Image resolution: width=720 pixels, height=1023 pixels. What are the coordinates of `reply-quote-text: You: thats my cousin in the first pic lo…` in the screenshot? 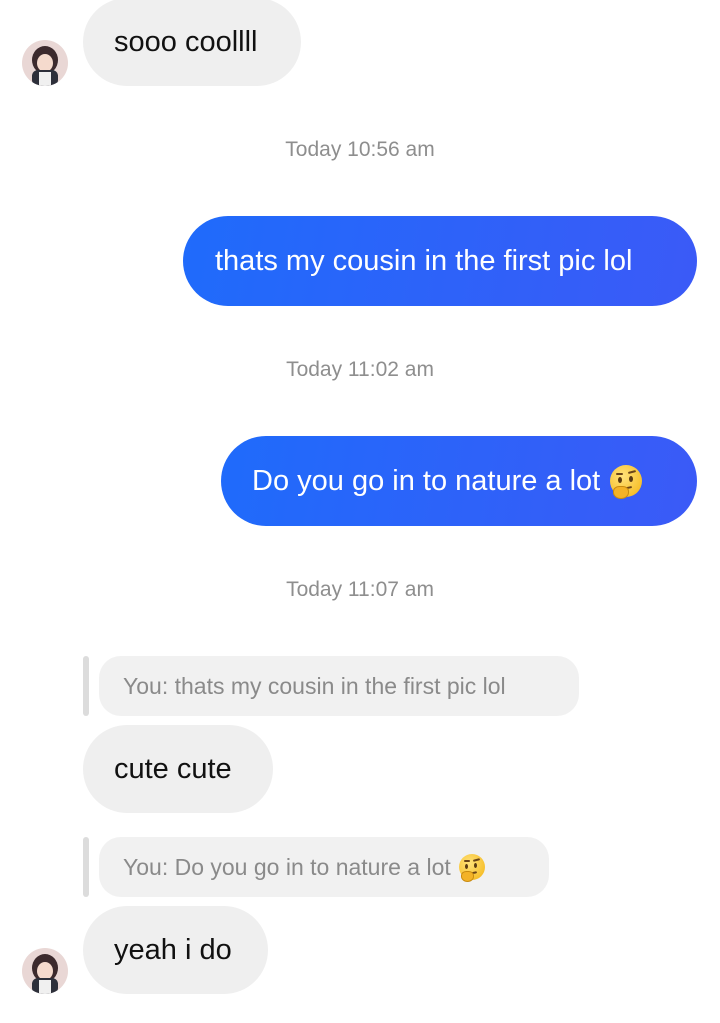 It's located at (314, 685).